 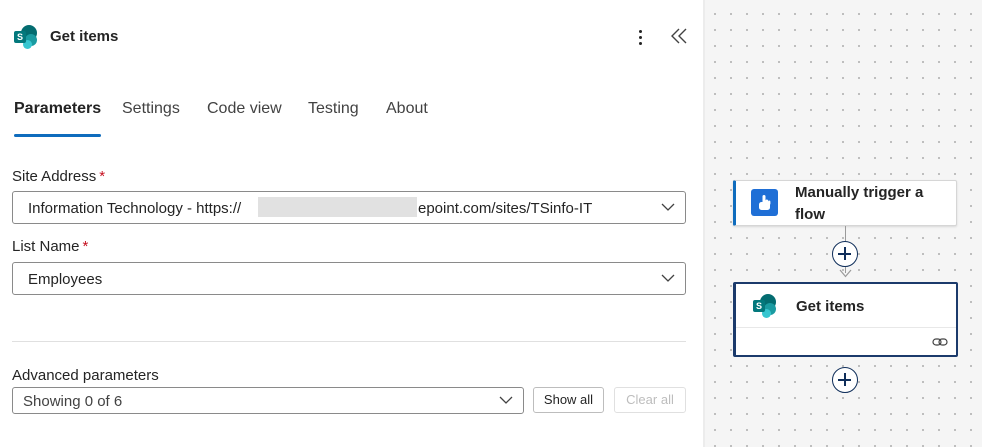 I want to click on panel-splitter, so click(x=704, y=223).